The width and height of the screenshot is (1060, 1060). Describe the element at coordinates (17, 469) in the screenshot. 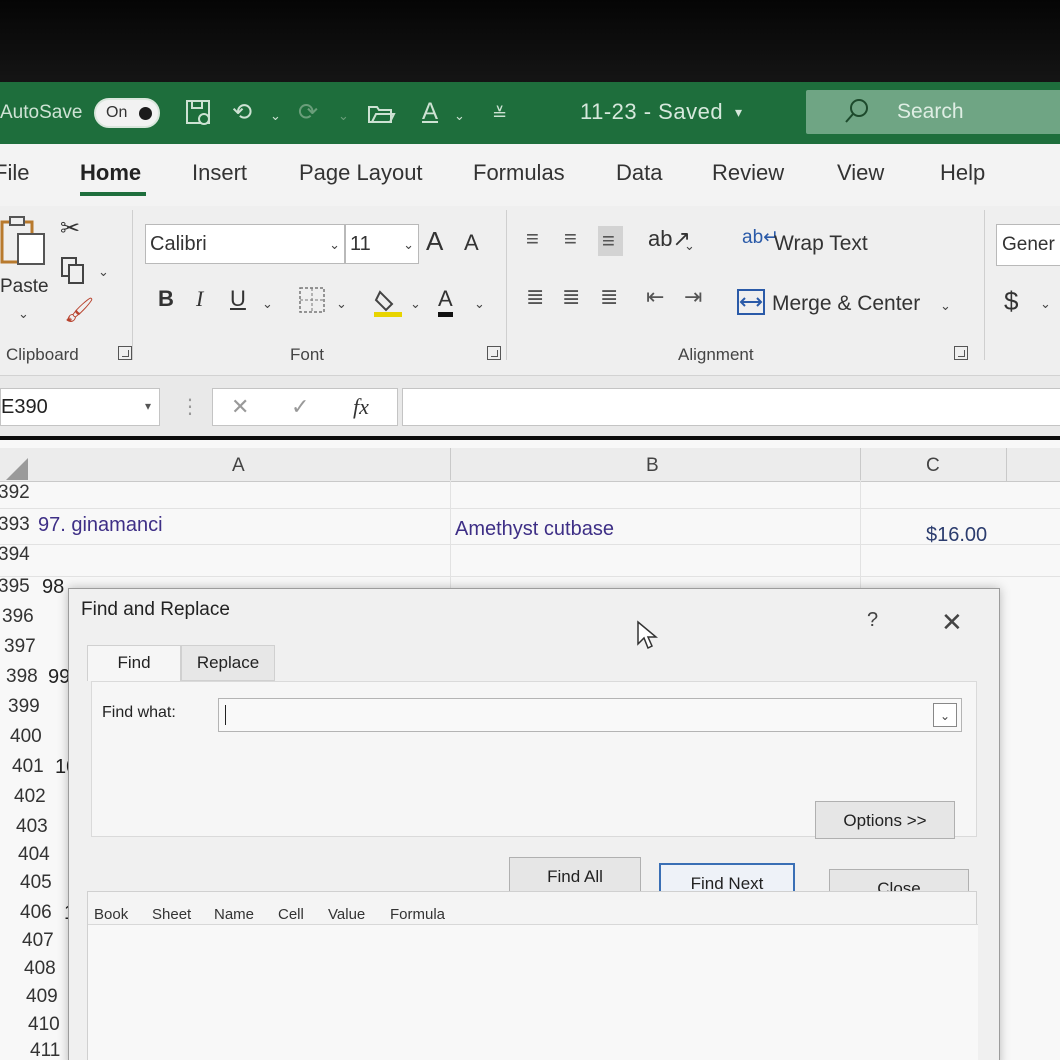

I see `select-all-corner` at that location.